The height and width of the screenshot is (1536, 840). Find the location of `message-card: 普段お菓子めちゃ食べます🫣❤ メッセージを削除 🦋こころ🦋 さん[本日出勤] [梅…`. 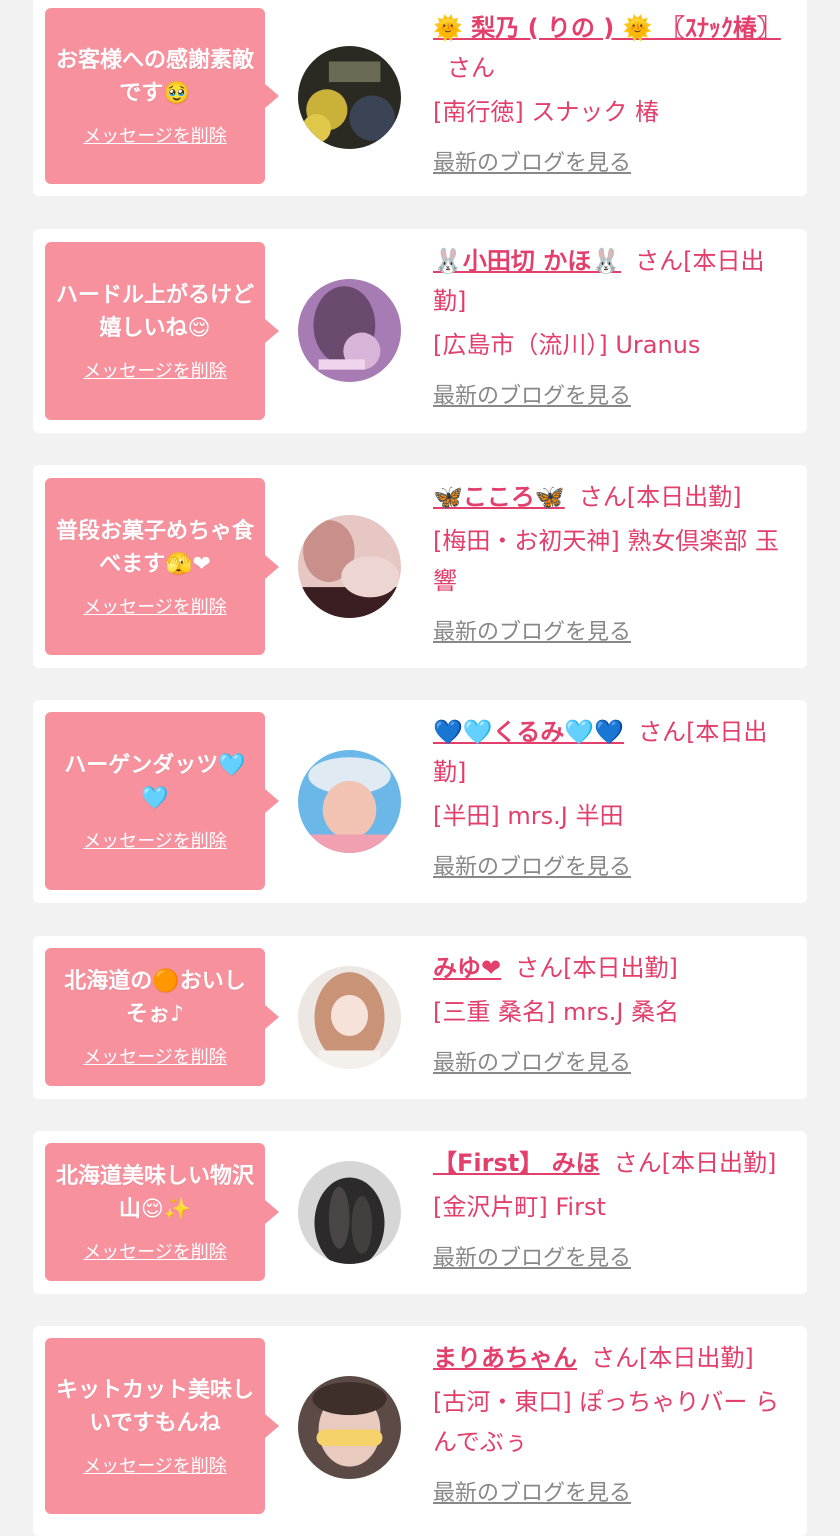

message-card: 普段お菓子めちゃ食べます🫣❤ メッセージを削除 🦋こころ🦋 さん[本日出勤] [梅… is located at coordinates (420, 566).